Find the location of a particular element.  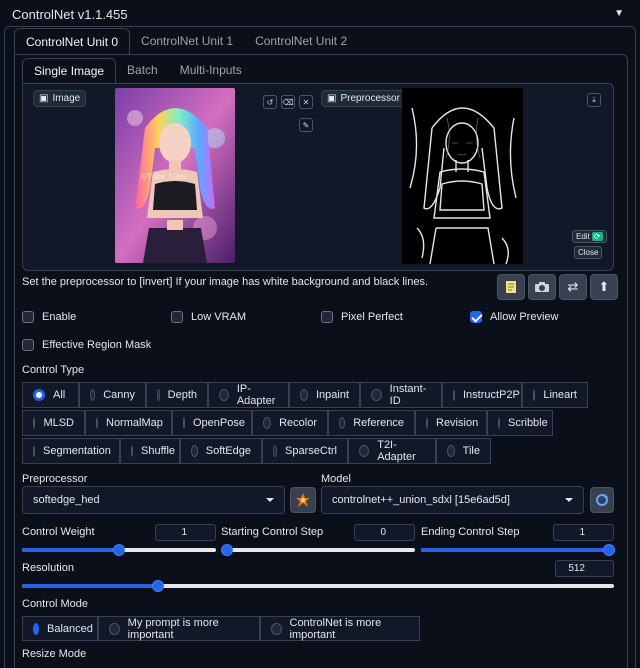

control-type-option-softedge: SoftEdge is located at coordinates (221, 451).